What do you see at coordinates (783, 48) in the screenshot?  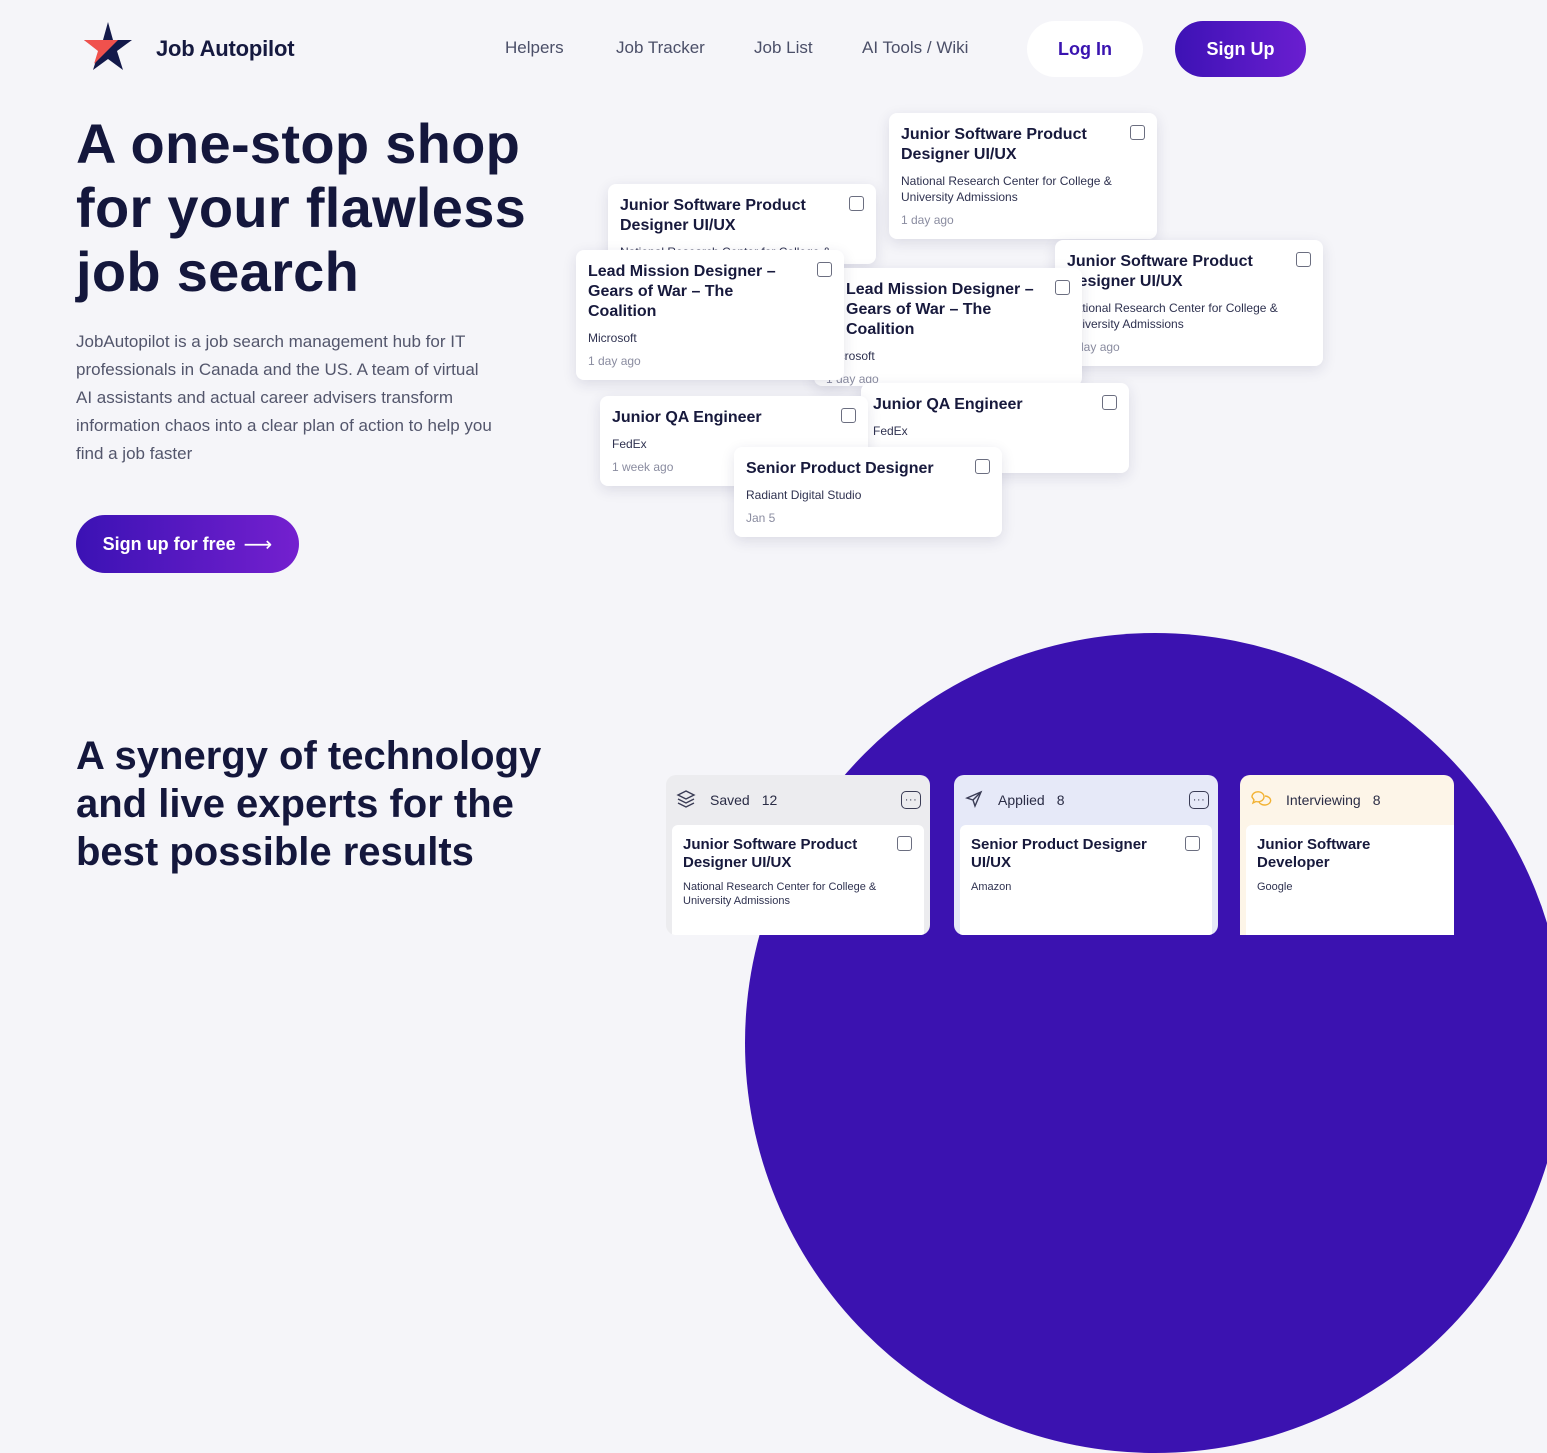 I see `nav-item-job-list: Job List` at bounding box center [783, 48].